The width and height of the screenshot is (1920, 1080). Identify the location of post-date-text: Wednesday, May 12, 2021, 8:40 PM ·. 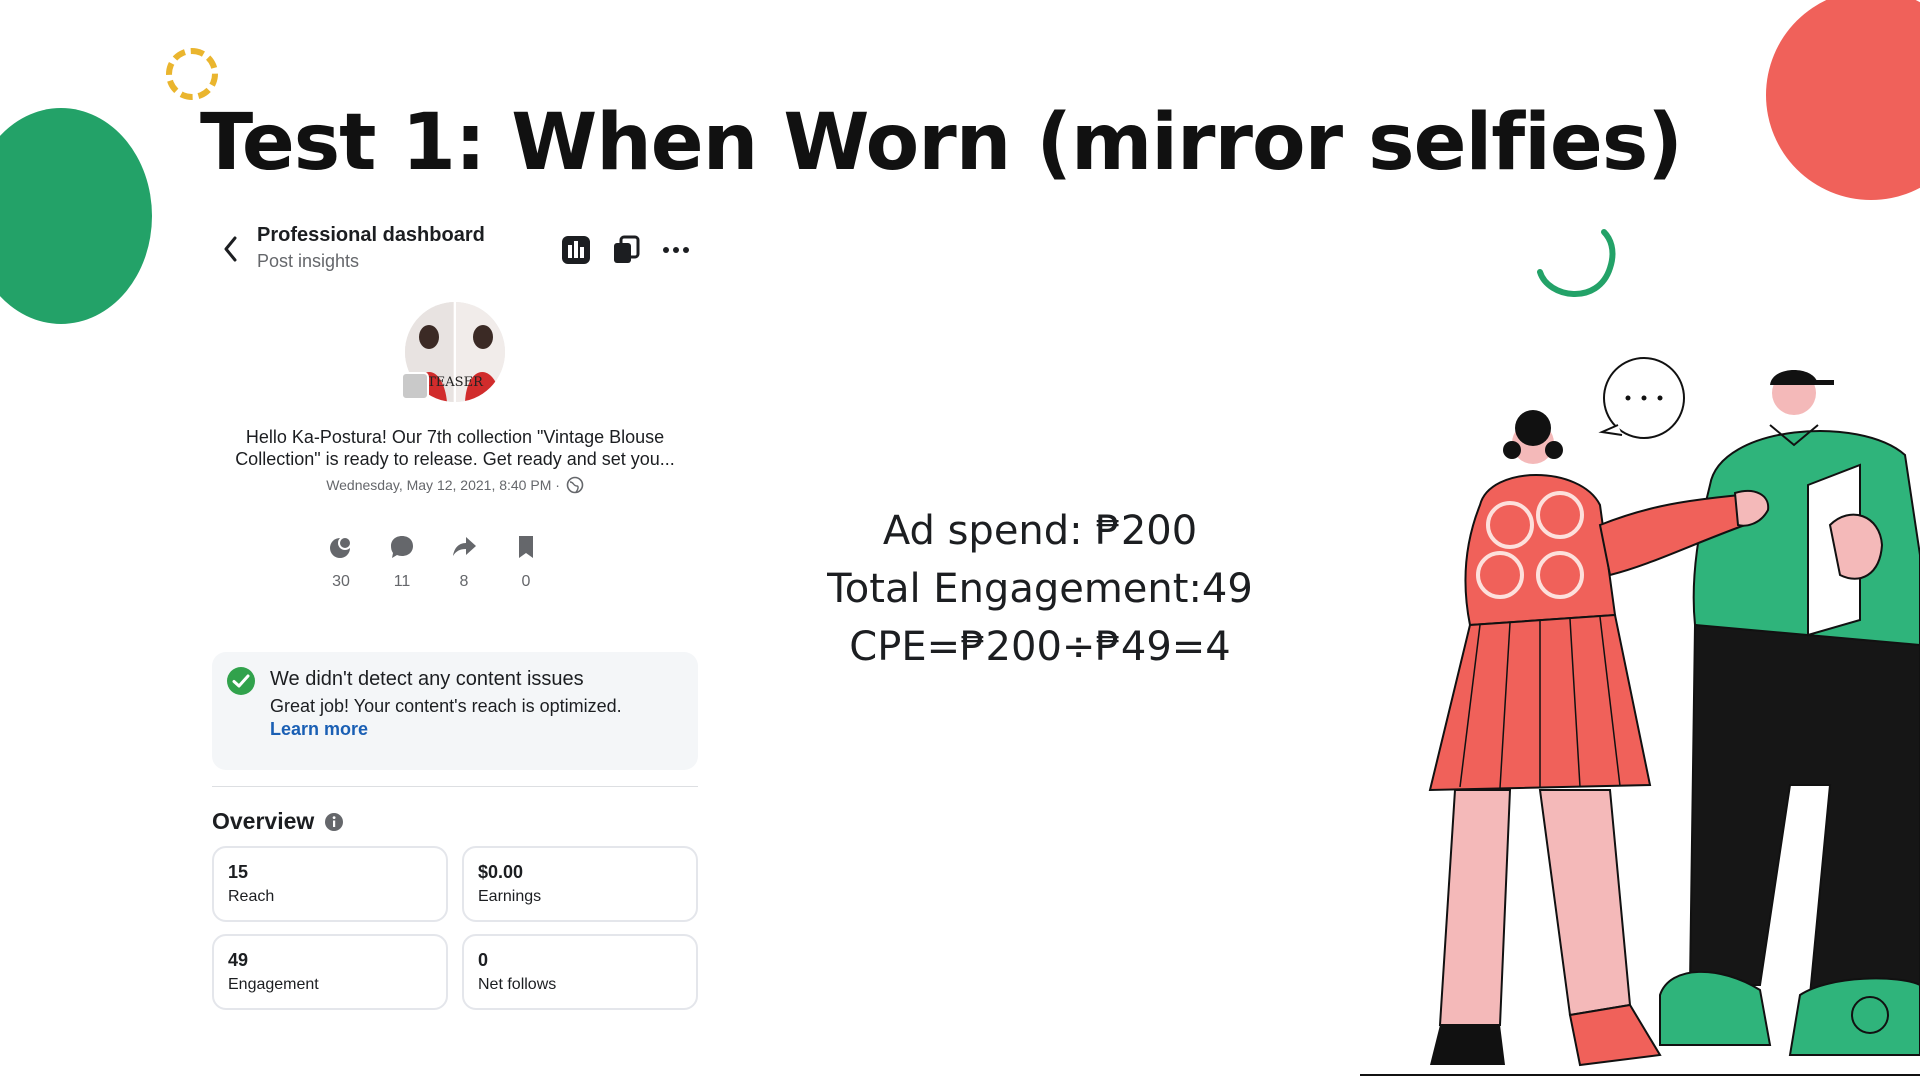
(443, 485).